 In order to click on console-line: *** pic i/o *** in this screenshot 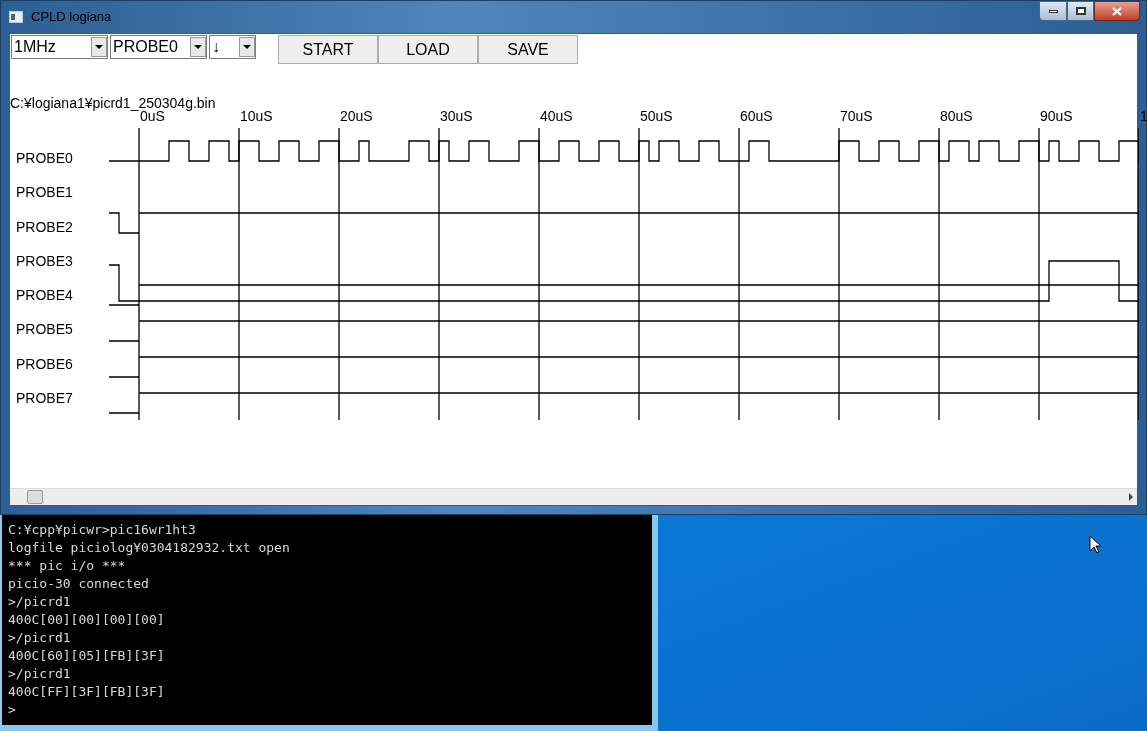, I will do `click(67, 566)`.